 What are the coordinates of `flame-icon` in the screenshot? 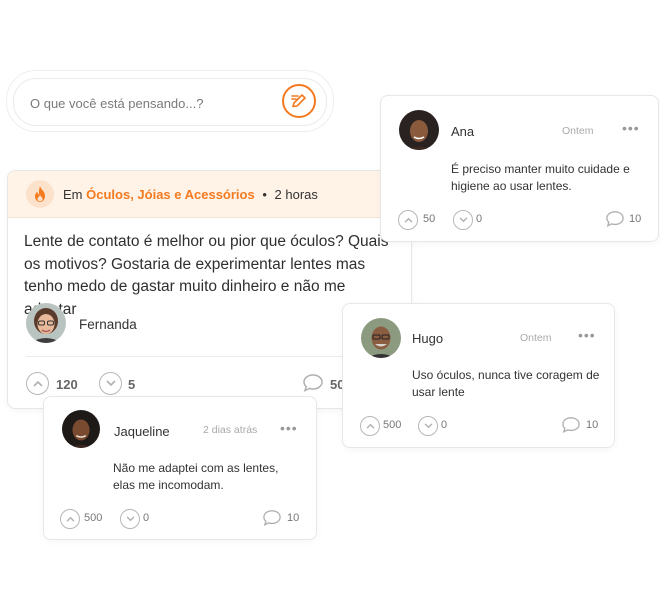 It's located at (40, 194).